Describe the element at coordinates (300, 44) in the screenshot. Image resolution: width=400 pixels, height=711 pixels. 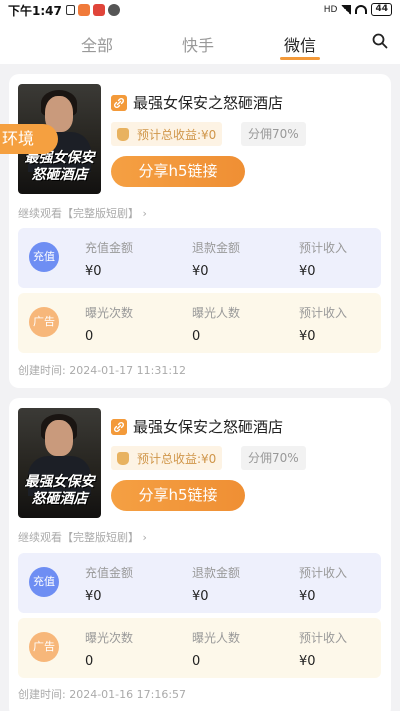
I see `tab-wechat: 微信` at that location.